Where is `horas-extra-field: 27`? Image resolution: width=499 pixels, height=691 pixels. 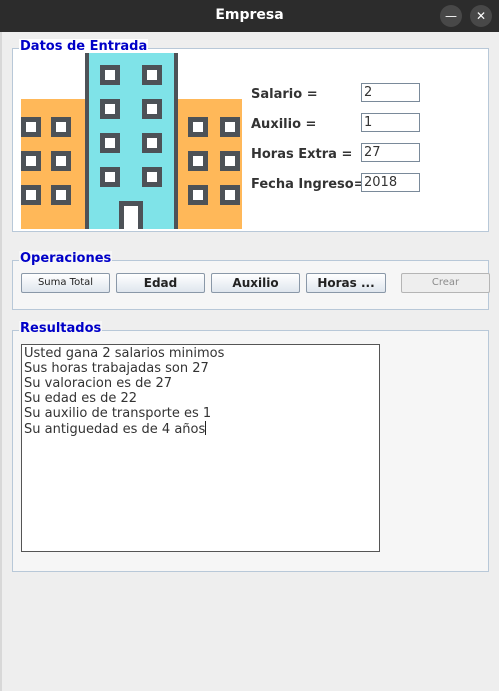 horas-extra-field: 27 is located at coordinates (390, 152).